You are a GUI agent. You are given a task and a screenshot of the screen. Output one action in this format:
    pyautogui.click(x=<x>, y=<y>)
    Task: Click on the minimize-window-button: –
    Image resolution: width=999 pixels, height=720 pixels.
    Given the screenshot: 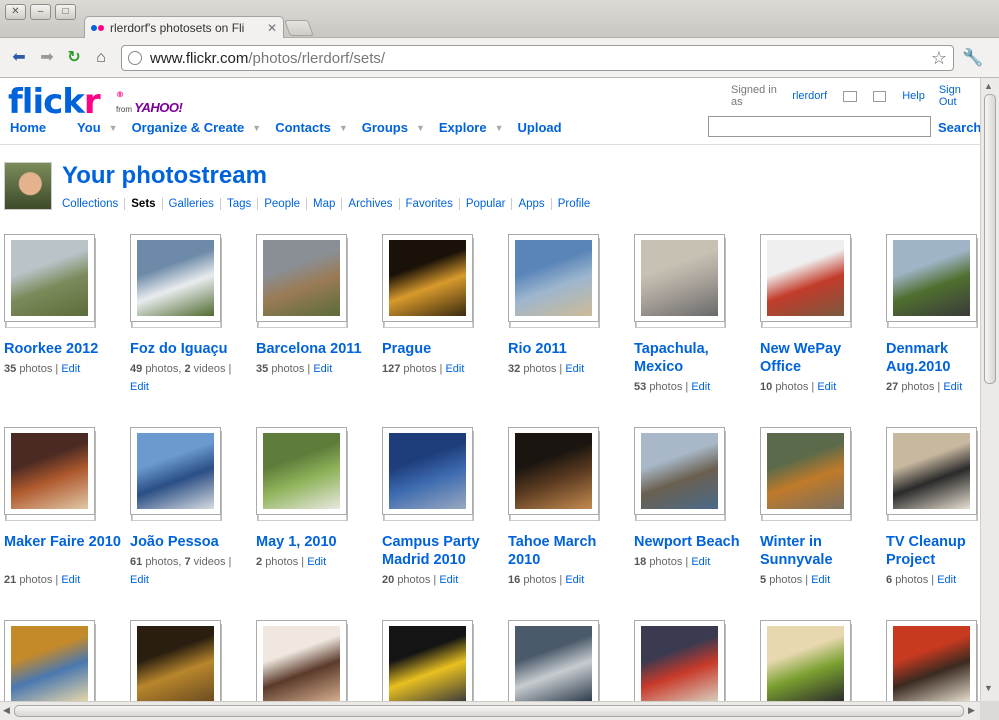 What is the action you would take?
    pyautogui.click(x=40, y=12)
    